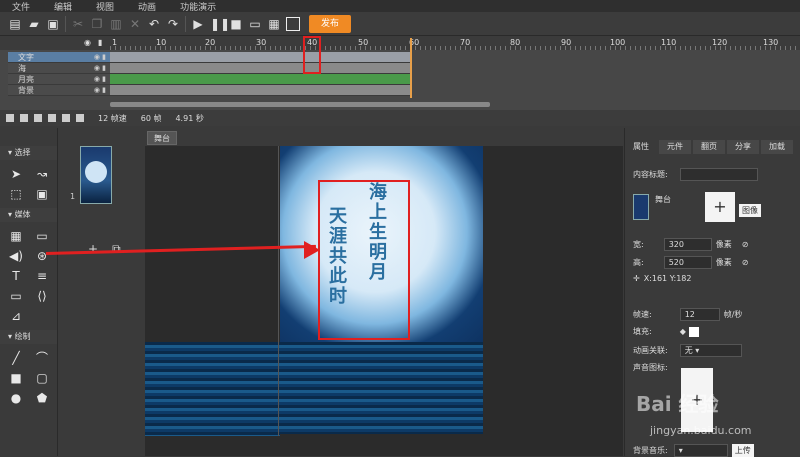 The image size is (800, 457). I want to click on tab-share: 分享, so click(743, 147).